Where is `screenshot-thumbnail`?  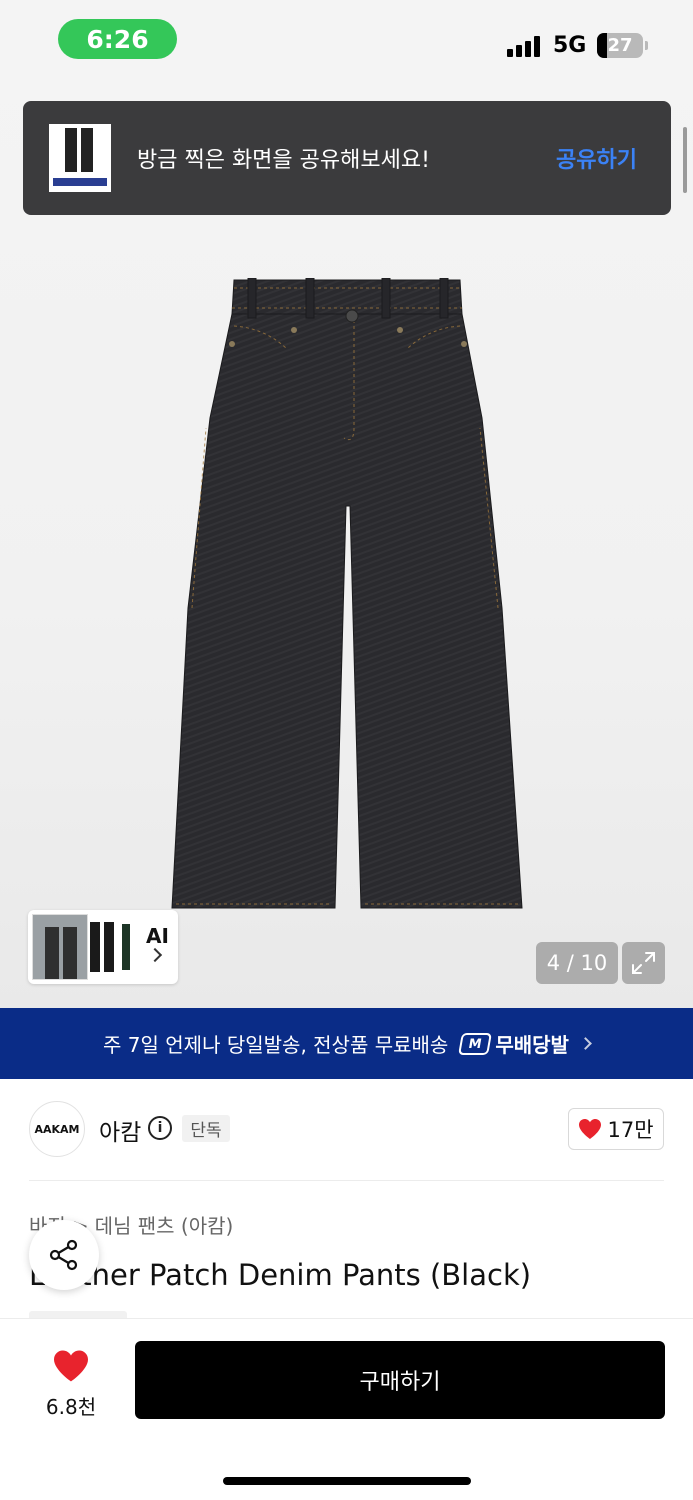
screenshot-thumbnail is located at coordinates (80, 158).